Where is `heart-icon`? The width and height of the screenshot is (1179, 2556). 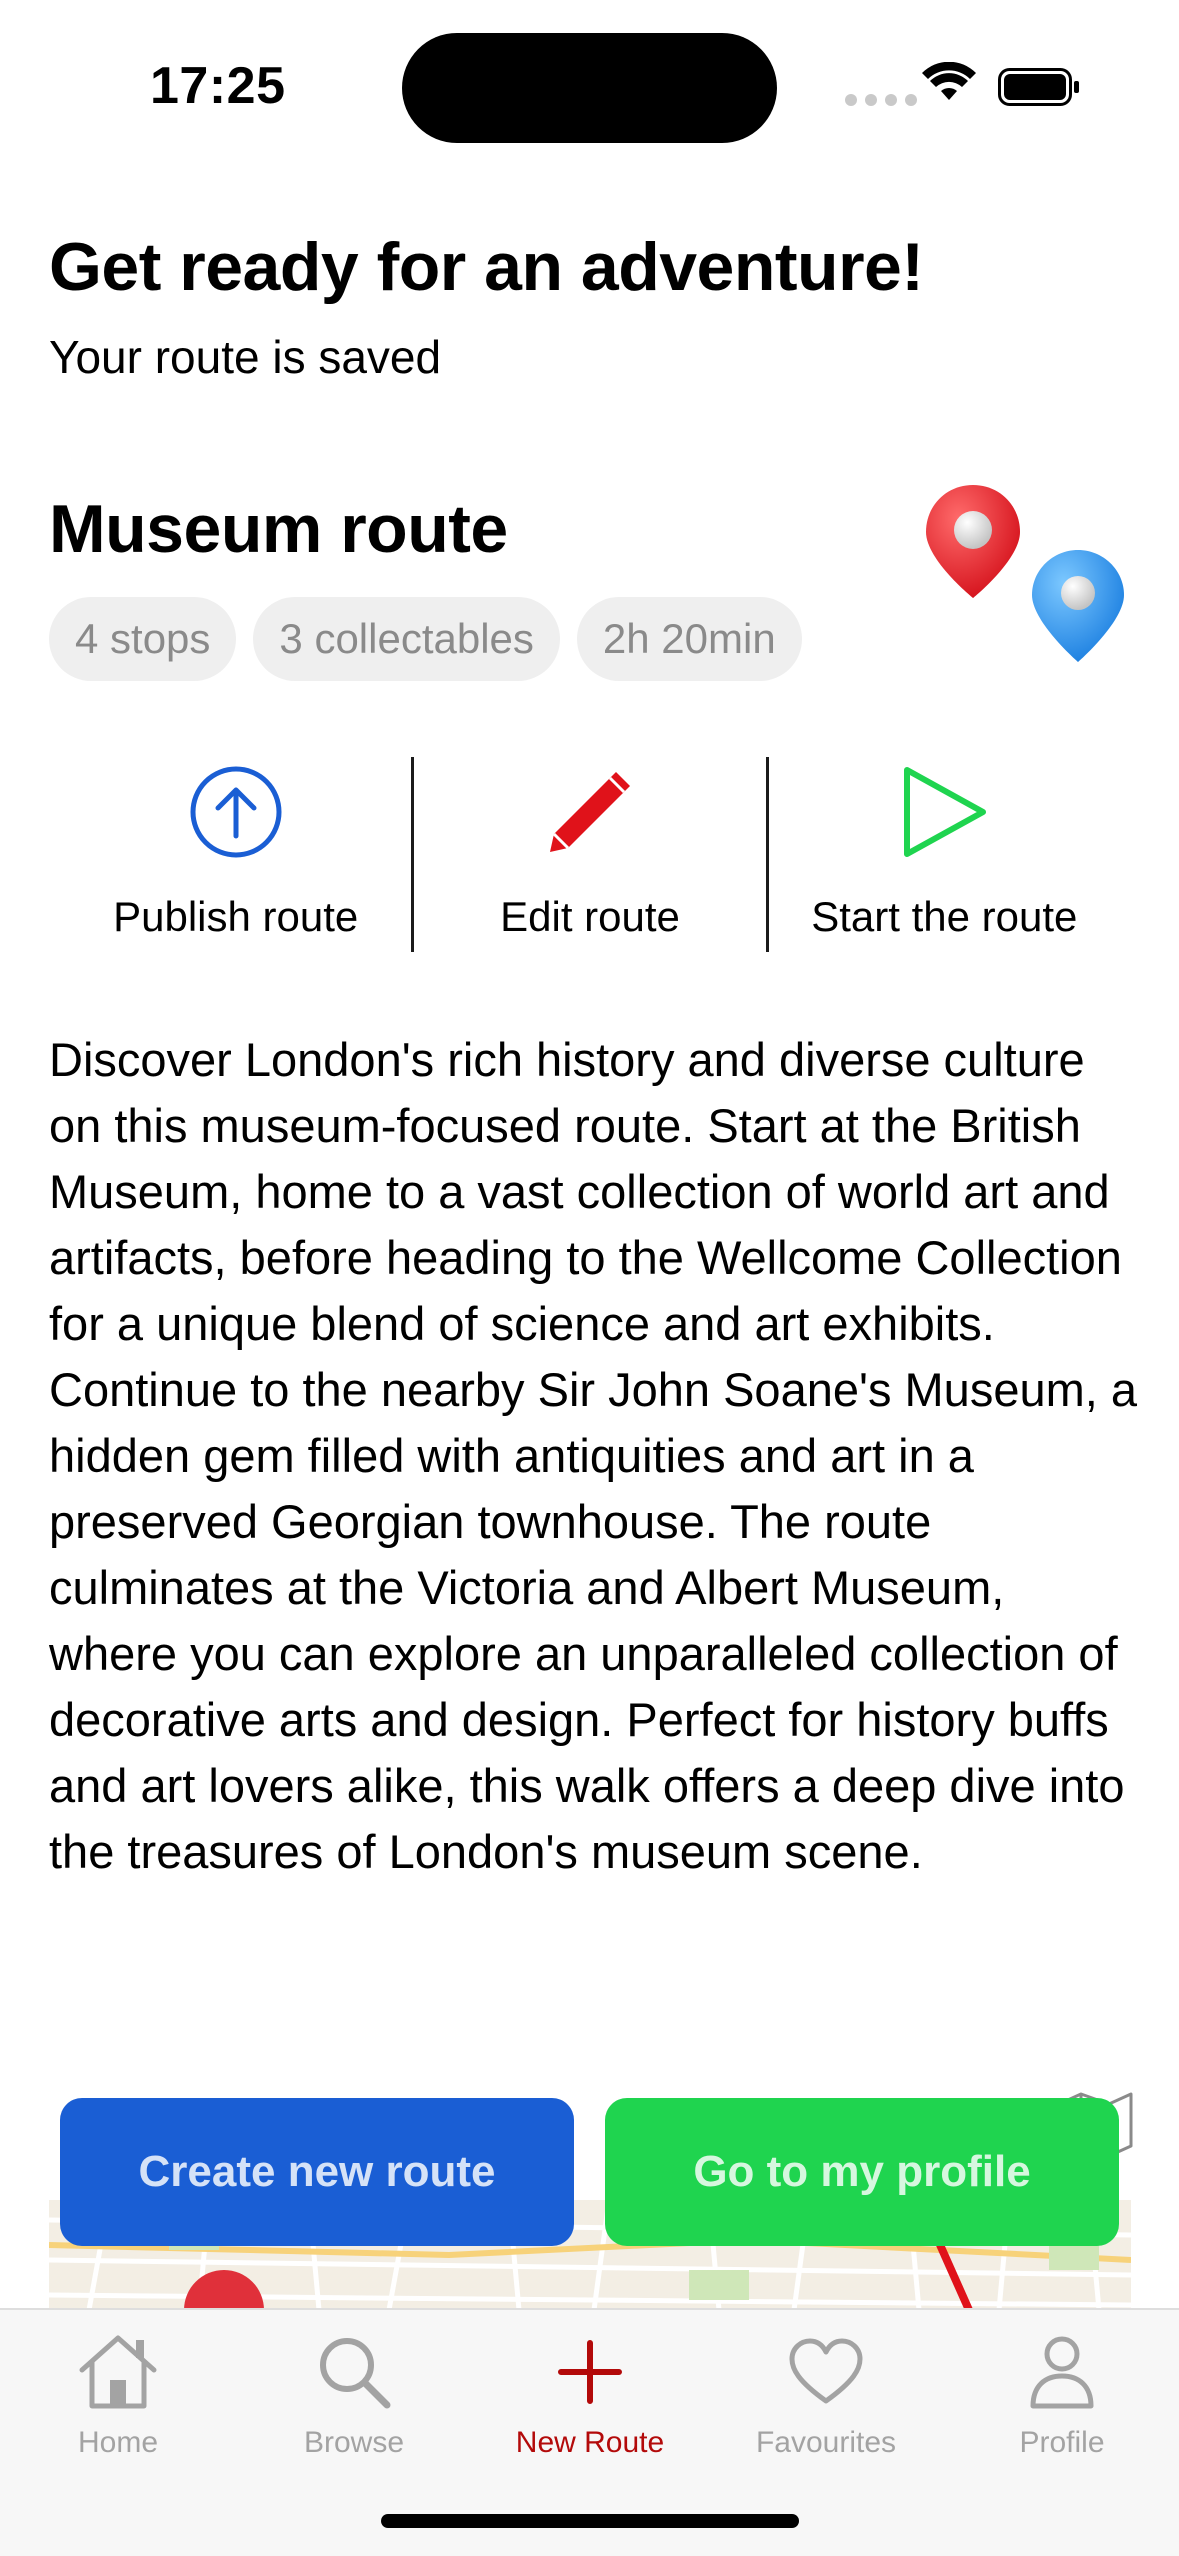 heart-icon is located at coordinates (826, 2371).